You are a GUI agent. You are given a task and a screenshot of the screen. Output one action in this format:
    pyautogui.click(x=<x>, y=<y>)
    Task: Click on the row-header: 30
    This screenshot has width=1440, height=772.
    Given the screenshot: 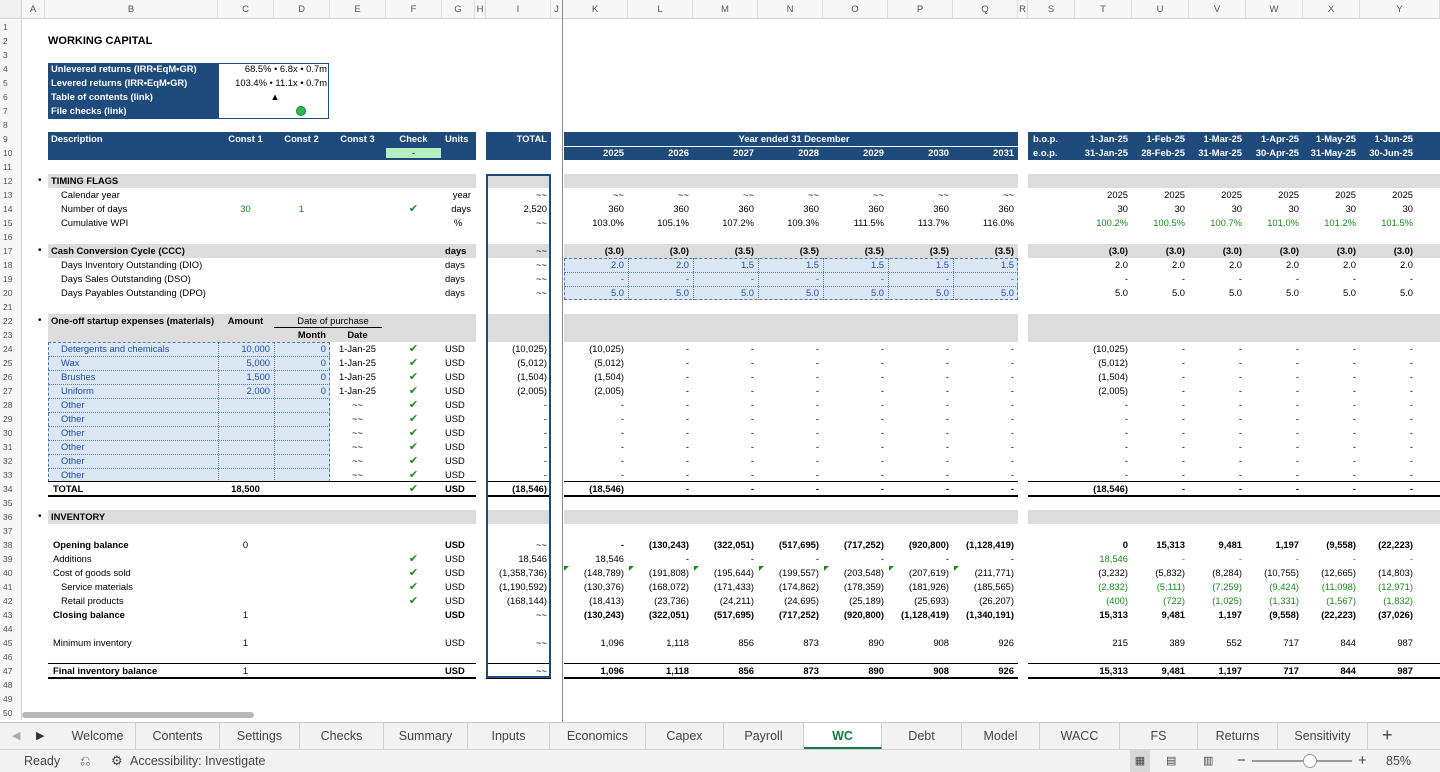 What is the action you would take?
    pyautogui.click(x=11, y=433)
    